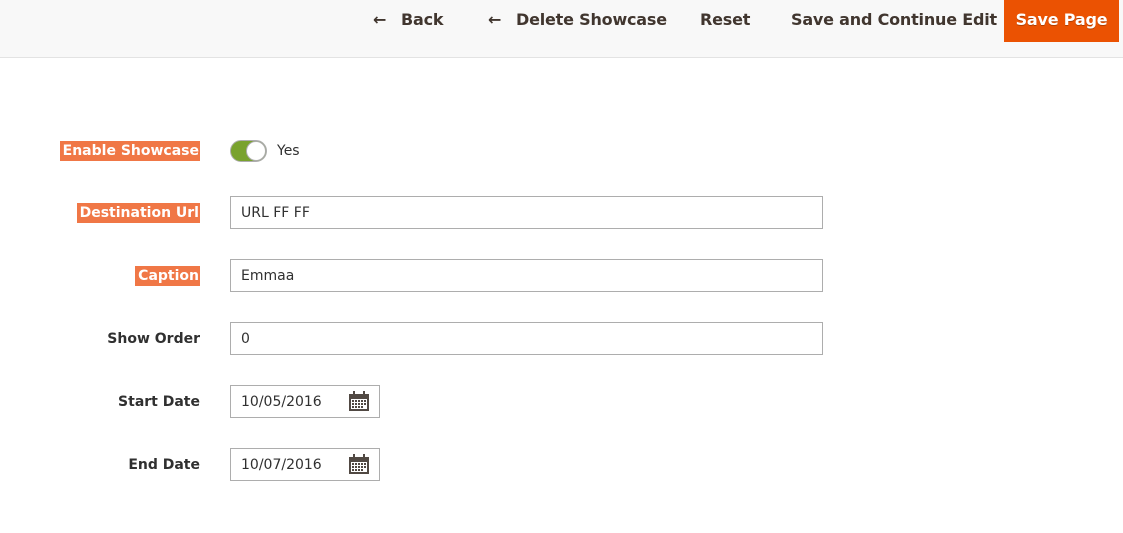  What do you see at coordinates (159, 402) in the screenshot?
I see `start-date-label: Start Date` at bounding box center [159, 402].